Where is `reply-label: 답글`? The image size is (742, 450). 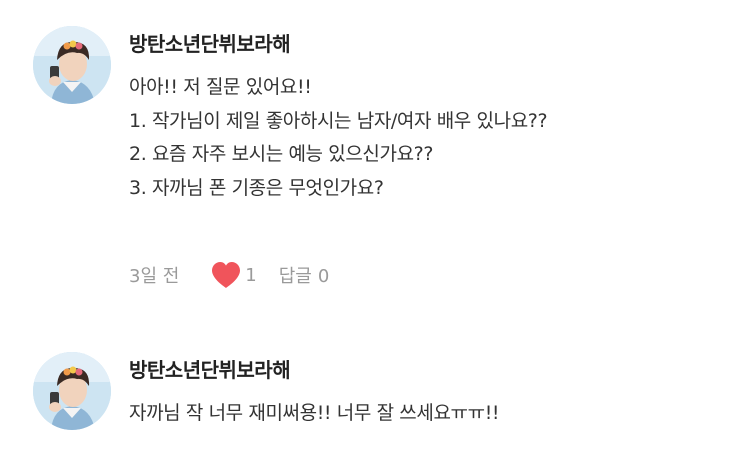 reply-label: 답글 is located at coordinates (295, 276).